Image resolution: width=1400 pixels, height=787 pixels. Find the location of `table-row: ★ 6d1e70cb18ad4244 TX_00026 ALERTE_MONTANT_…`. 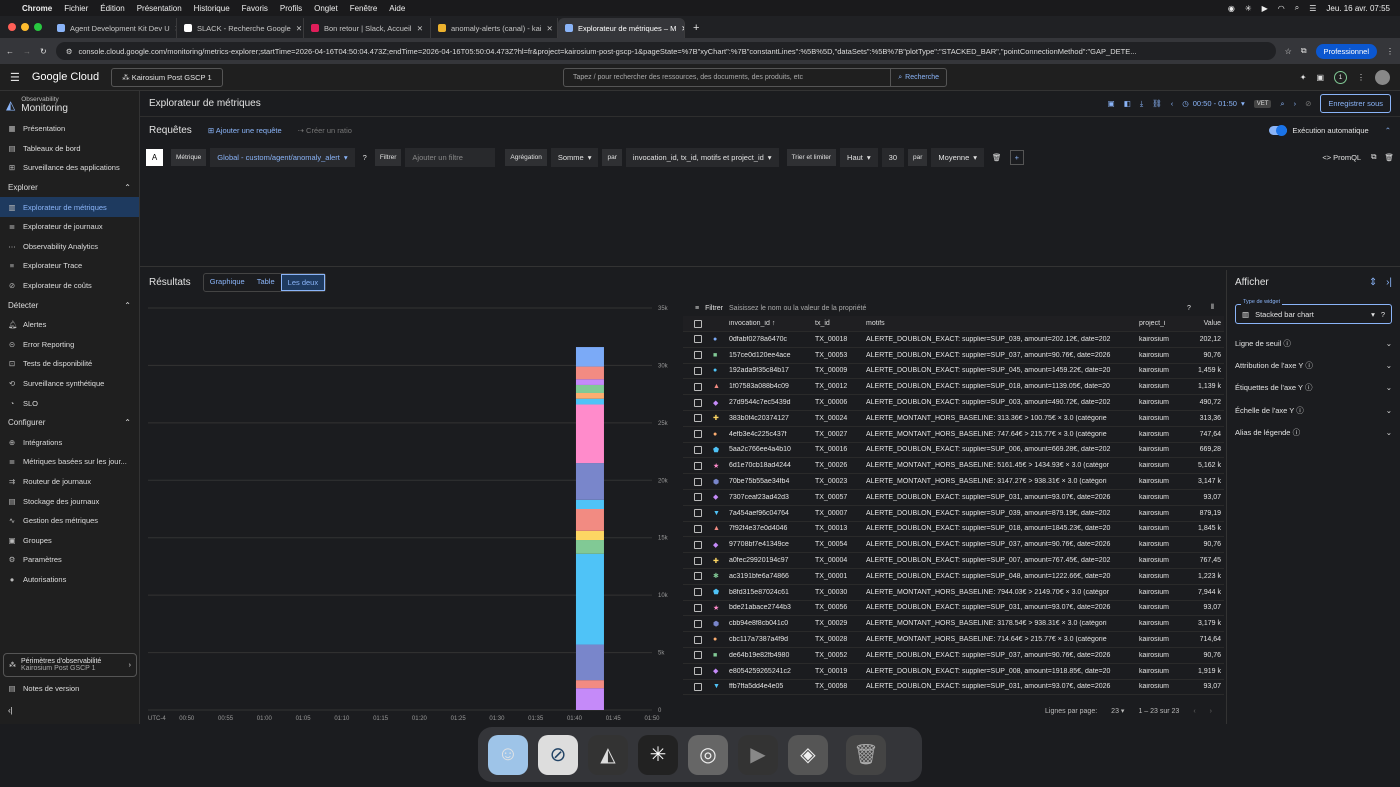

table-row: ★ 6d1e70cb18ad4244 TX_00026 ALERTE_MONTANT_… is located at coordinates (953, 466).